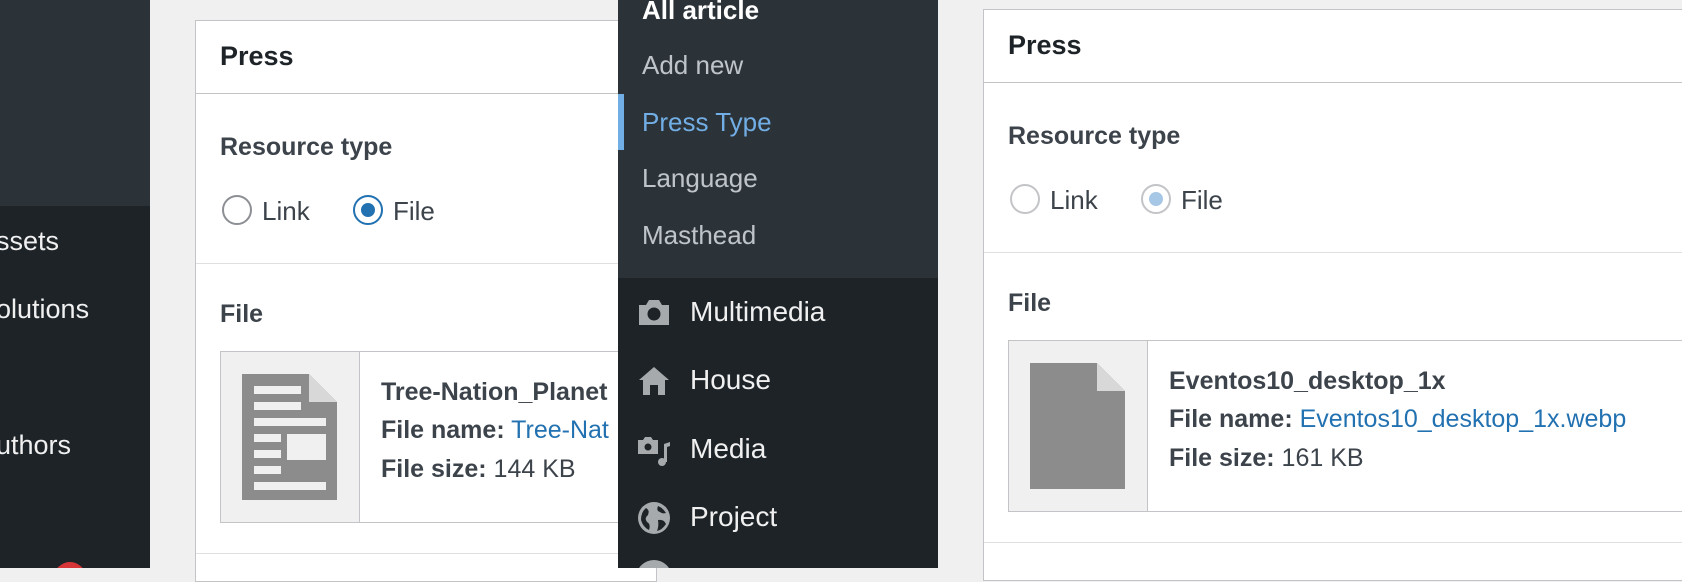 The width and height of the screenshot is (1682, 582). Describe the element at coordinates (35, 445) in the screenshot. I see `sidebar-item-authors: uthors` at that location.